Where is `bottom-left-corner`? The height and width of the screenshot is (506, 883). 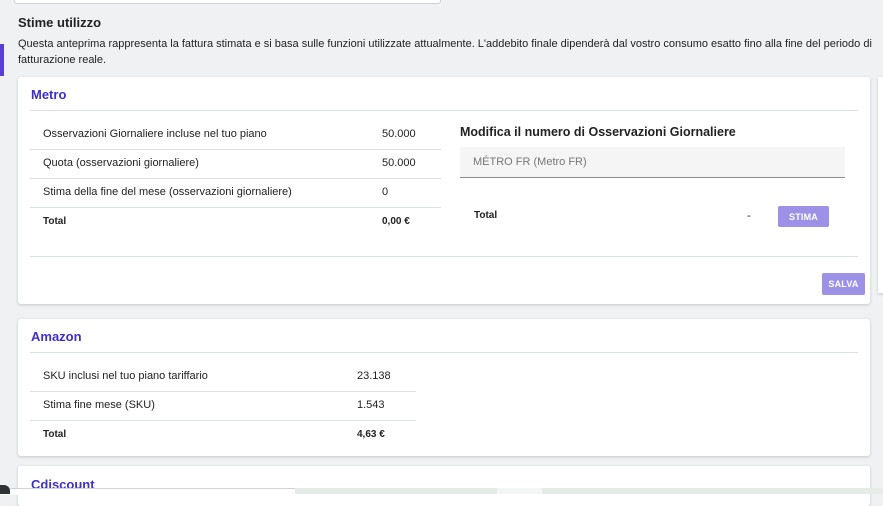
bottom-left-corner is located at coordinates (5, 489).